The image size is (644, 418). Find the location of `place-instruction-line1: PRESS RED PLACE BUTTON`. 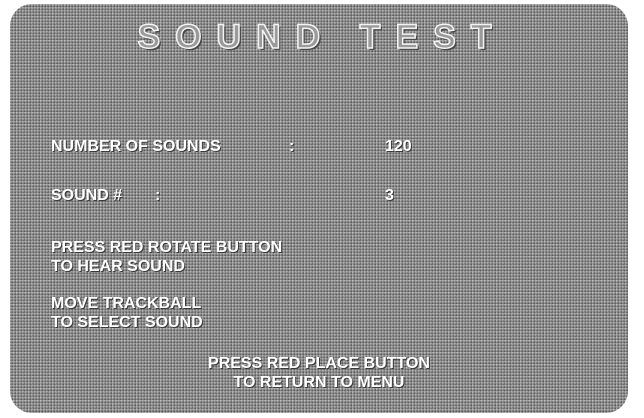

place-instruction-line1: PRESS RED PLACE BUTTON is located at coordinates (319, 363).